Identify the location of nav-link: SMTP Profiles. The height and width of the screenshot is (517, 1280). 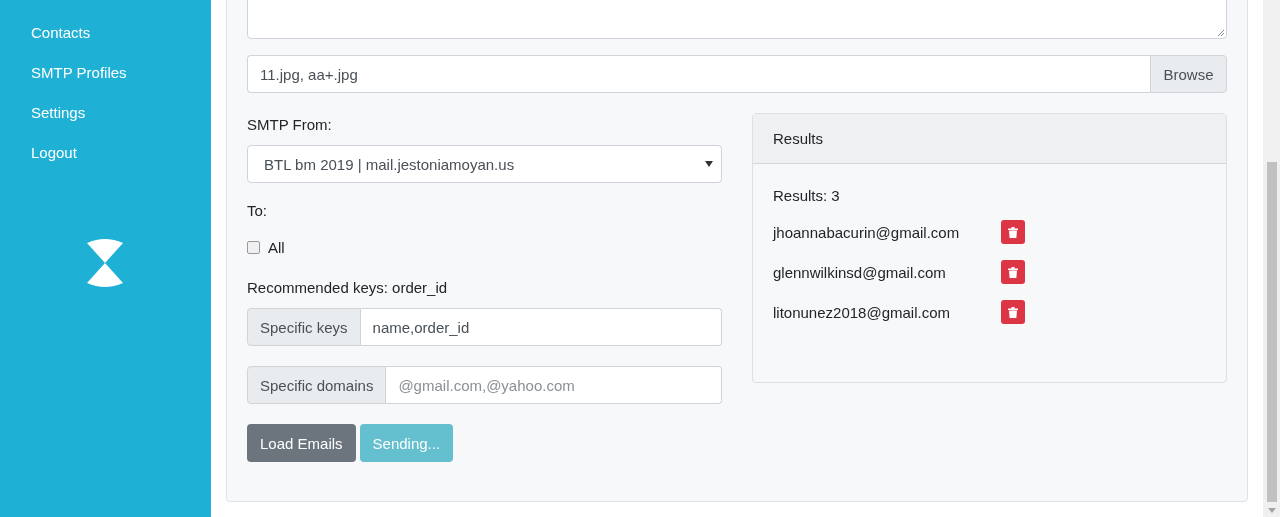
(79, 72).